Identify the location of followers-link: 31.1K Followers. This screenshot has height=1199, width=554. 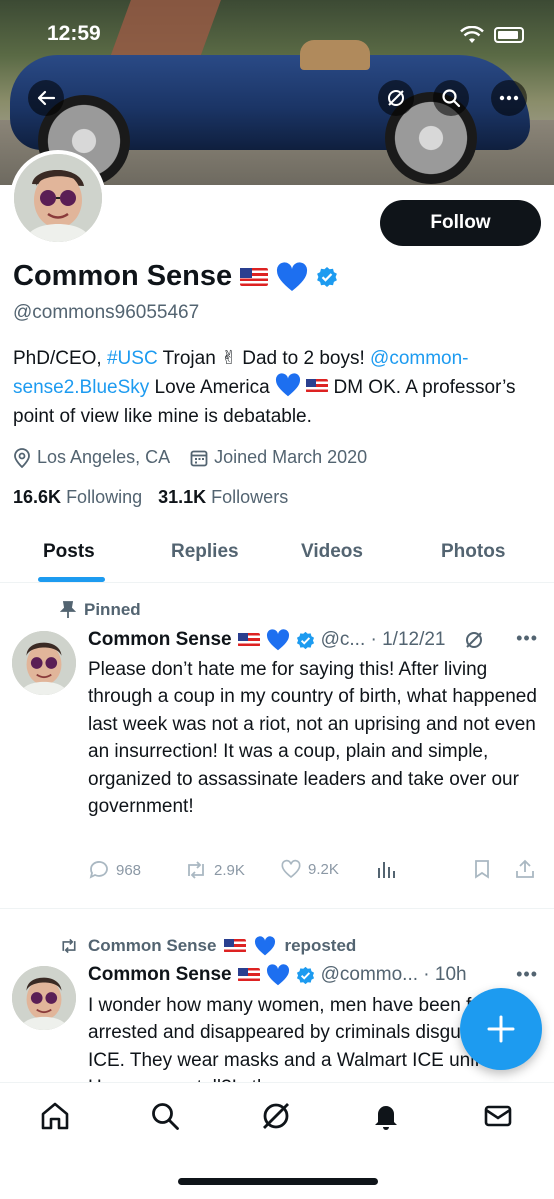
(223, 497).